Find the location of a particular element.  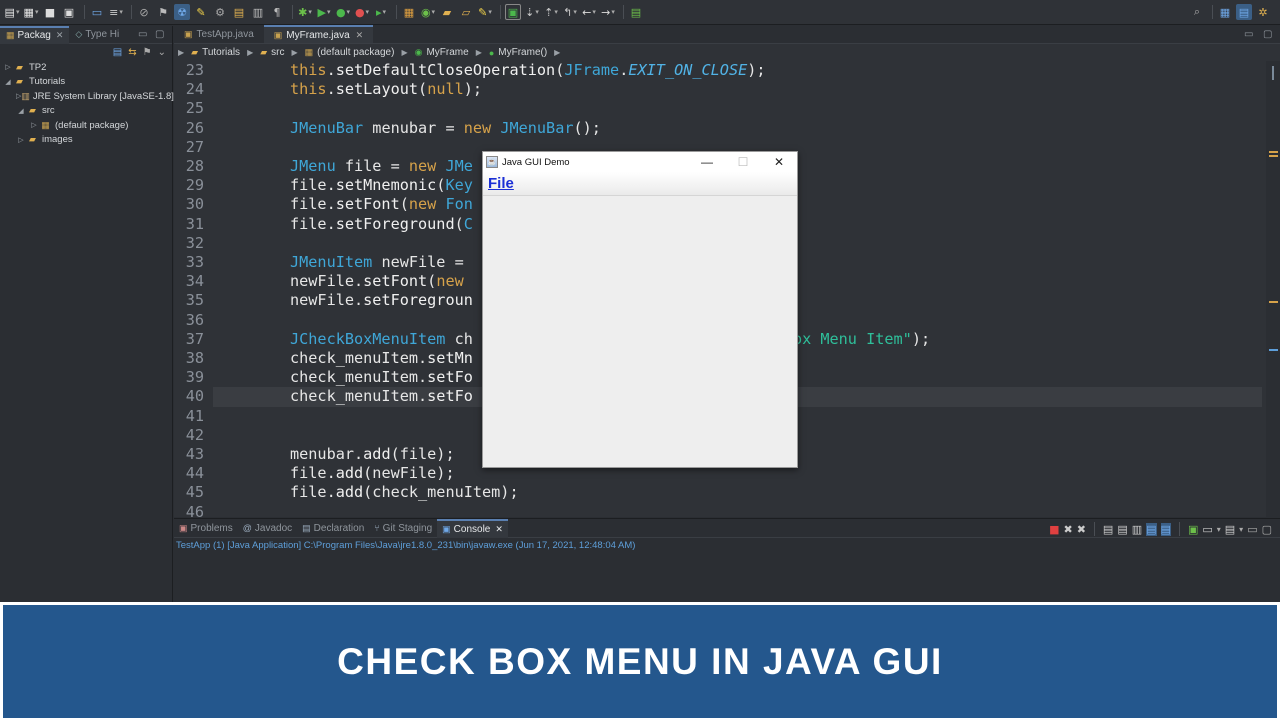

new-package-icon: ✱ is located at coordinates (305, 12).